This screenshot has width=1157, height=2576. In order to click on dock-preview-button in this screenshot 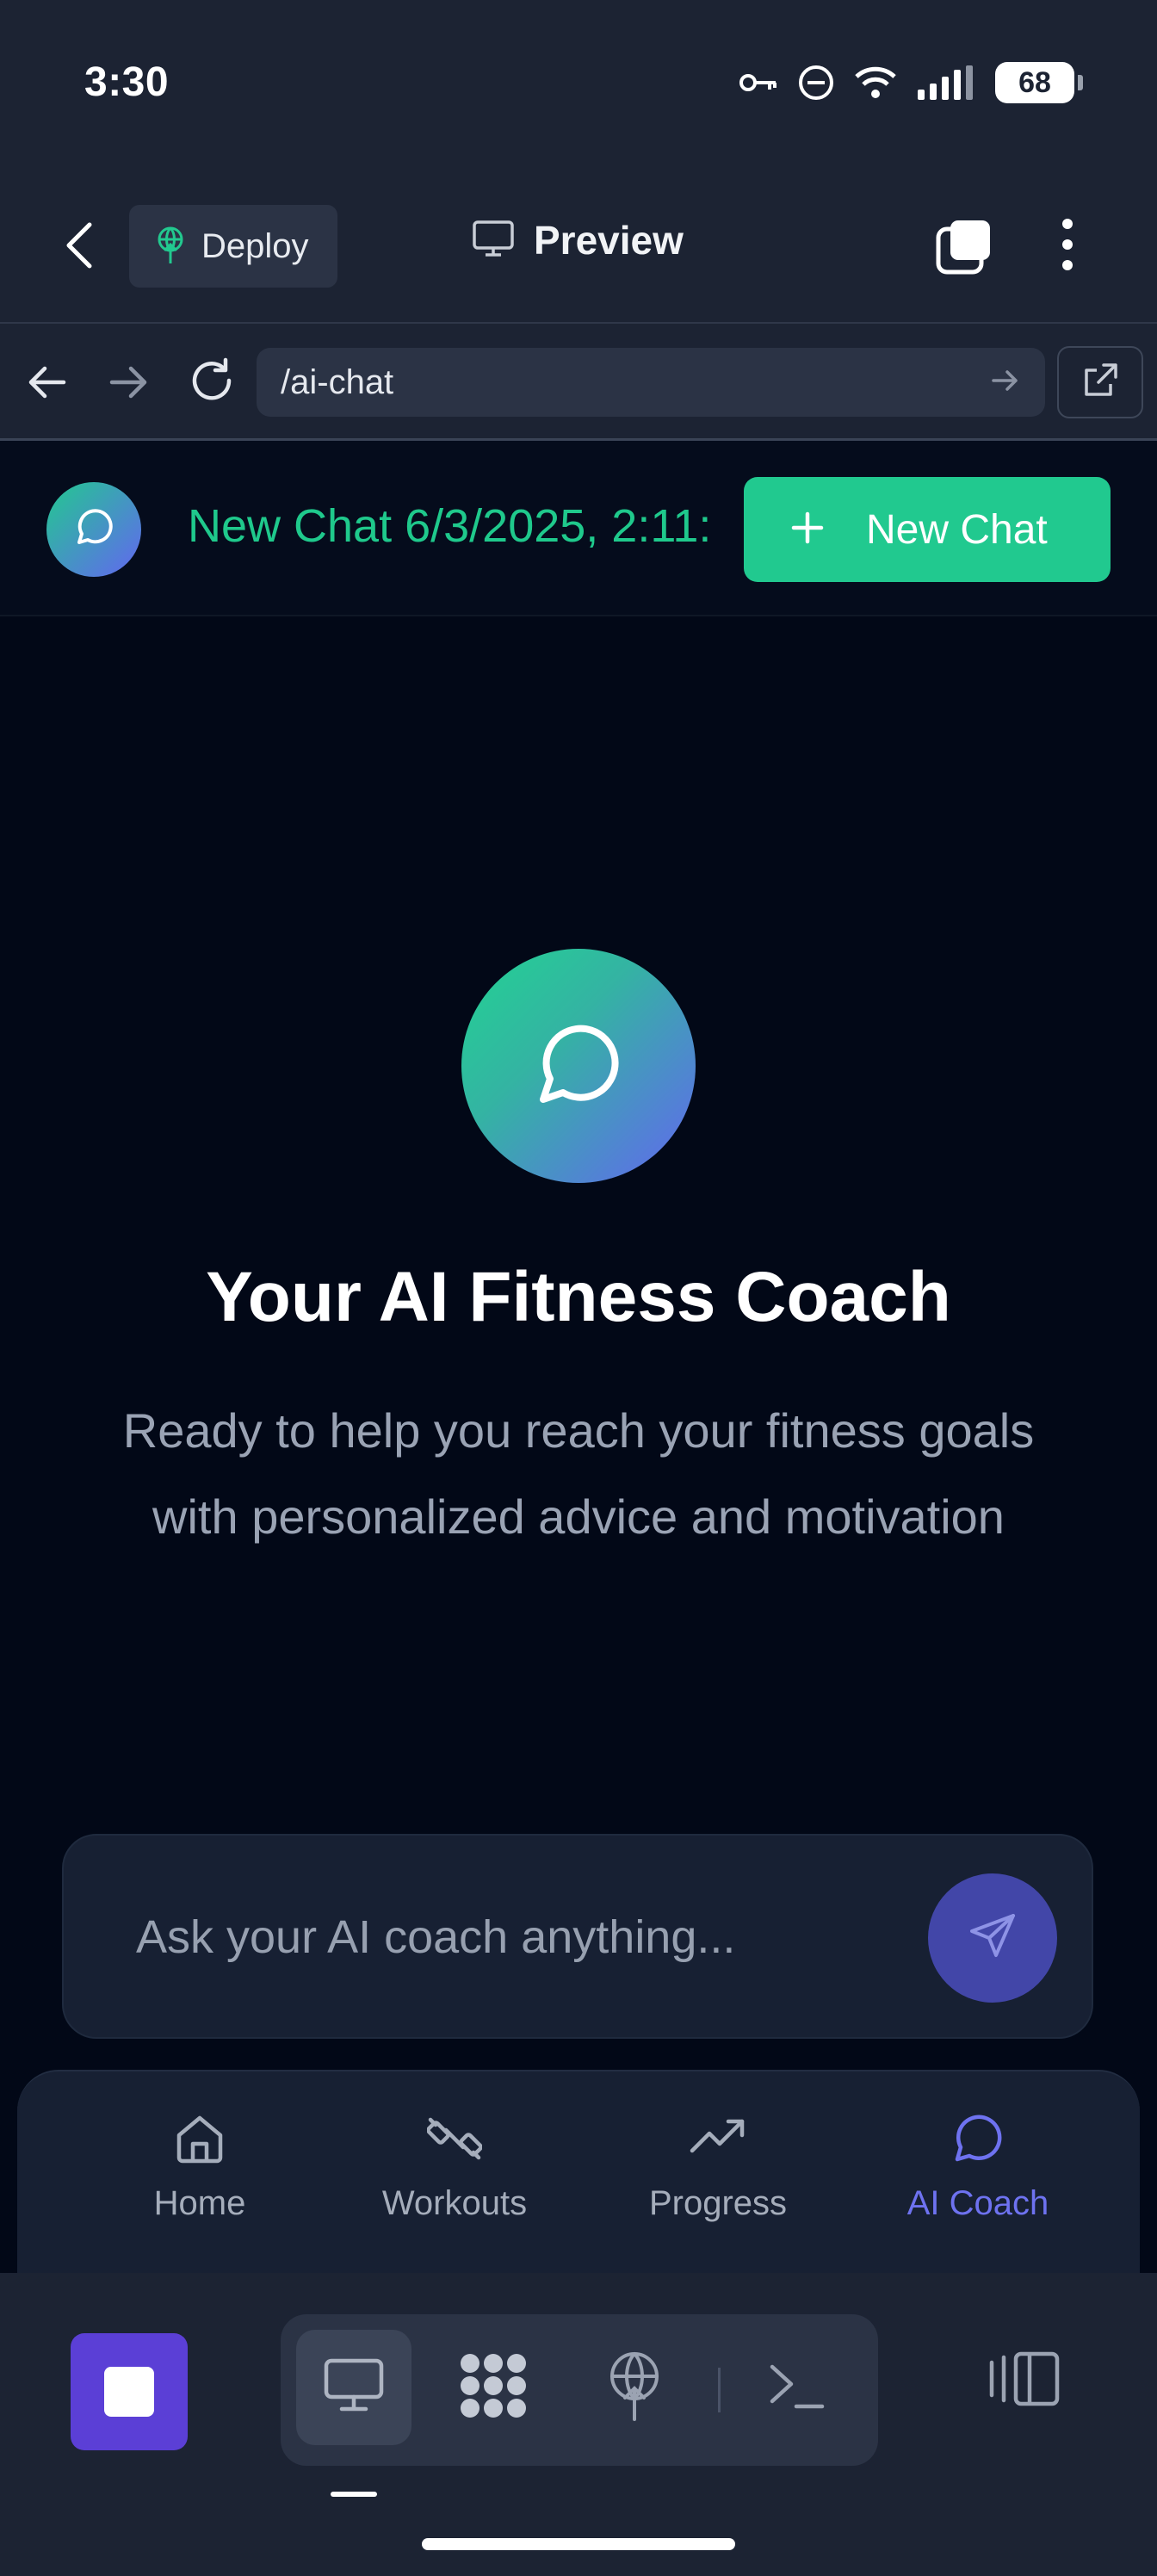, I will do `click(353, 2388)`.